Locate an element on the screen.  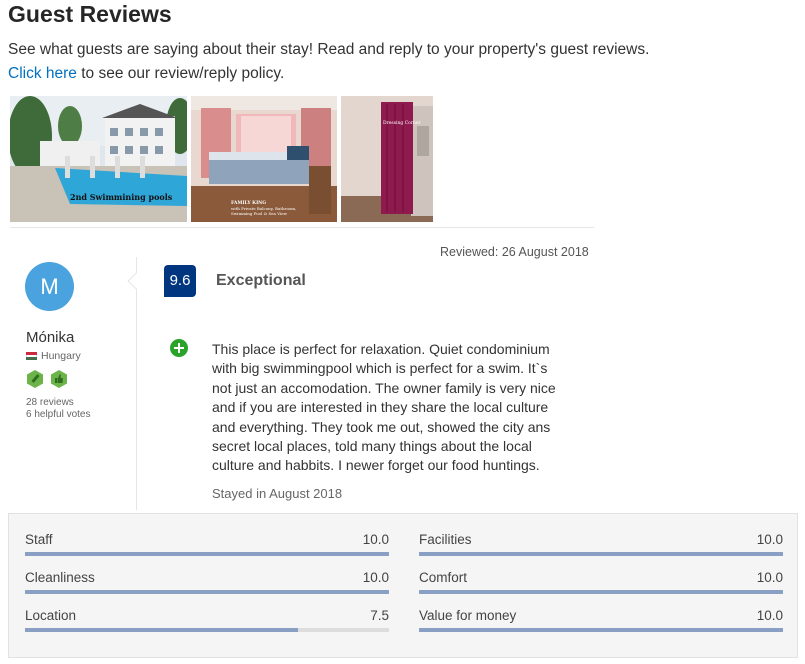
reviewer-country: Hungary is located at coordinates (53, 356).